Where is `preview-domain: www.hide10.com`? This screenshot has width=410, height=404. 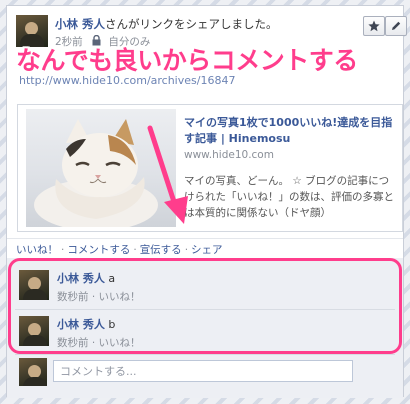 preview-domain: www.hide10.com is located at coordinates (229, 155).